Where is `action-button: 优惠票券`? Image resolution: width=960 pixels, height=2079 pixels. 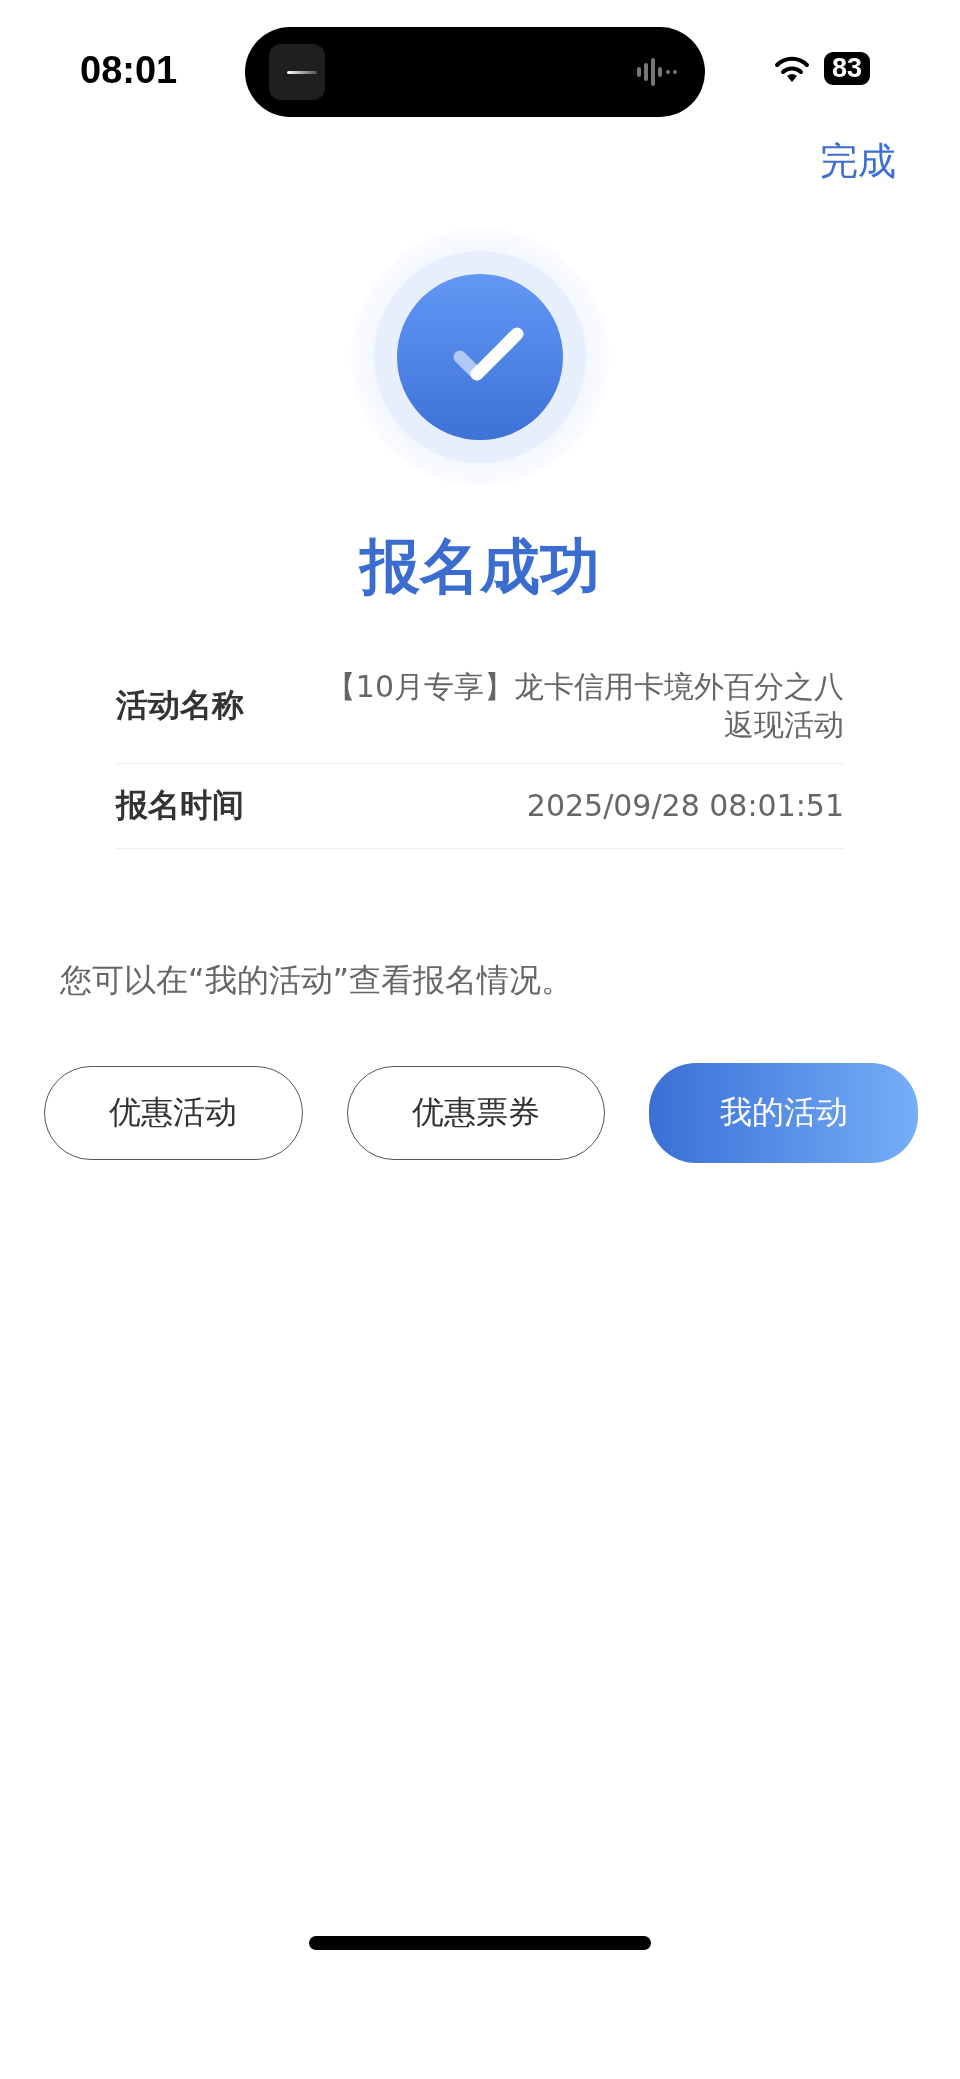
action-button: 优惠票券 is located at coordinates (476, 1113).